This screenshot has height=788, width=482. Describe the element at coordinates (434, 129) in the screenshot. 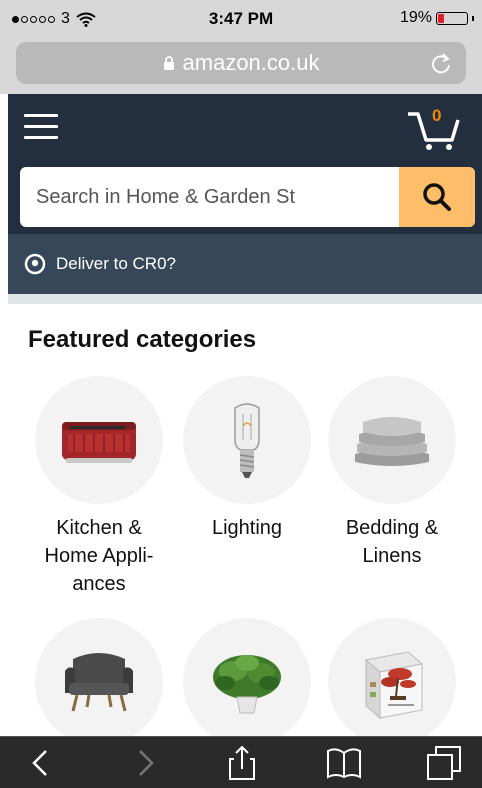

I see `cart-button: 0` at that location.